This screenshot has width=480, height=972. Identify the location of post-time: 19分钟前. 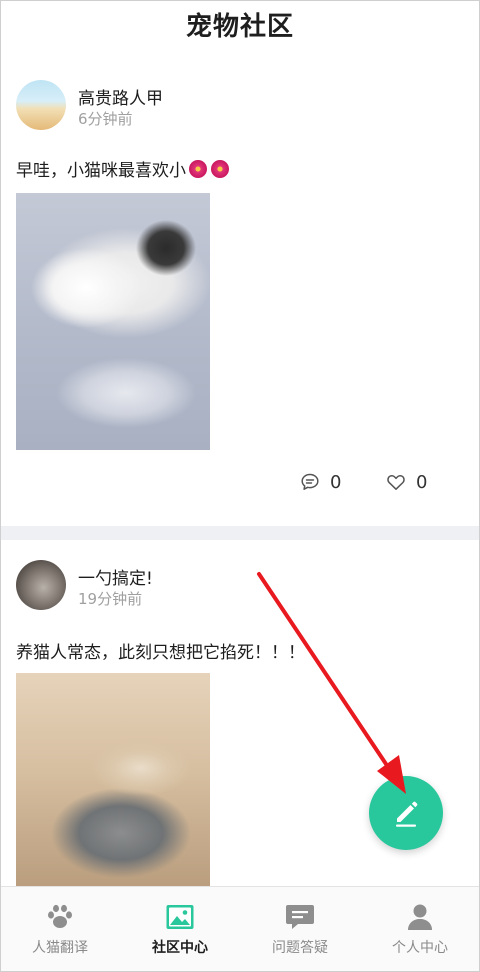
(110, 599).